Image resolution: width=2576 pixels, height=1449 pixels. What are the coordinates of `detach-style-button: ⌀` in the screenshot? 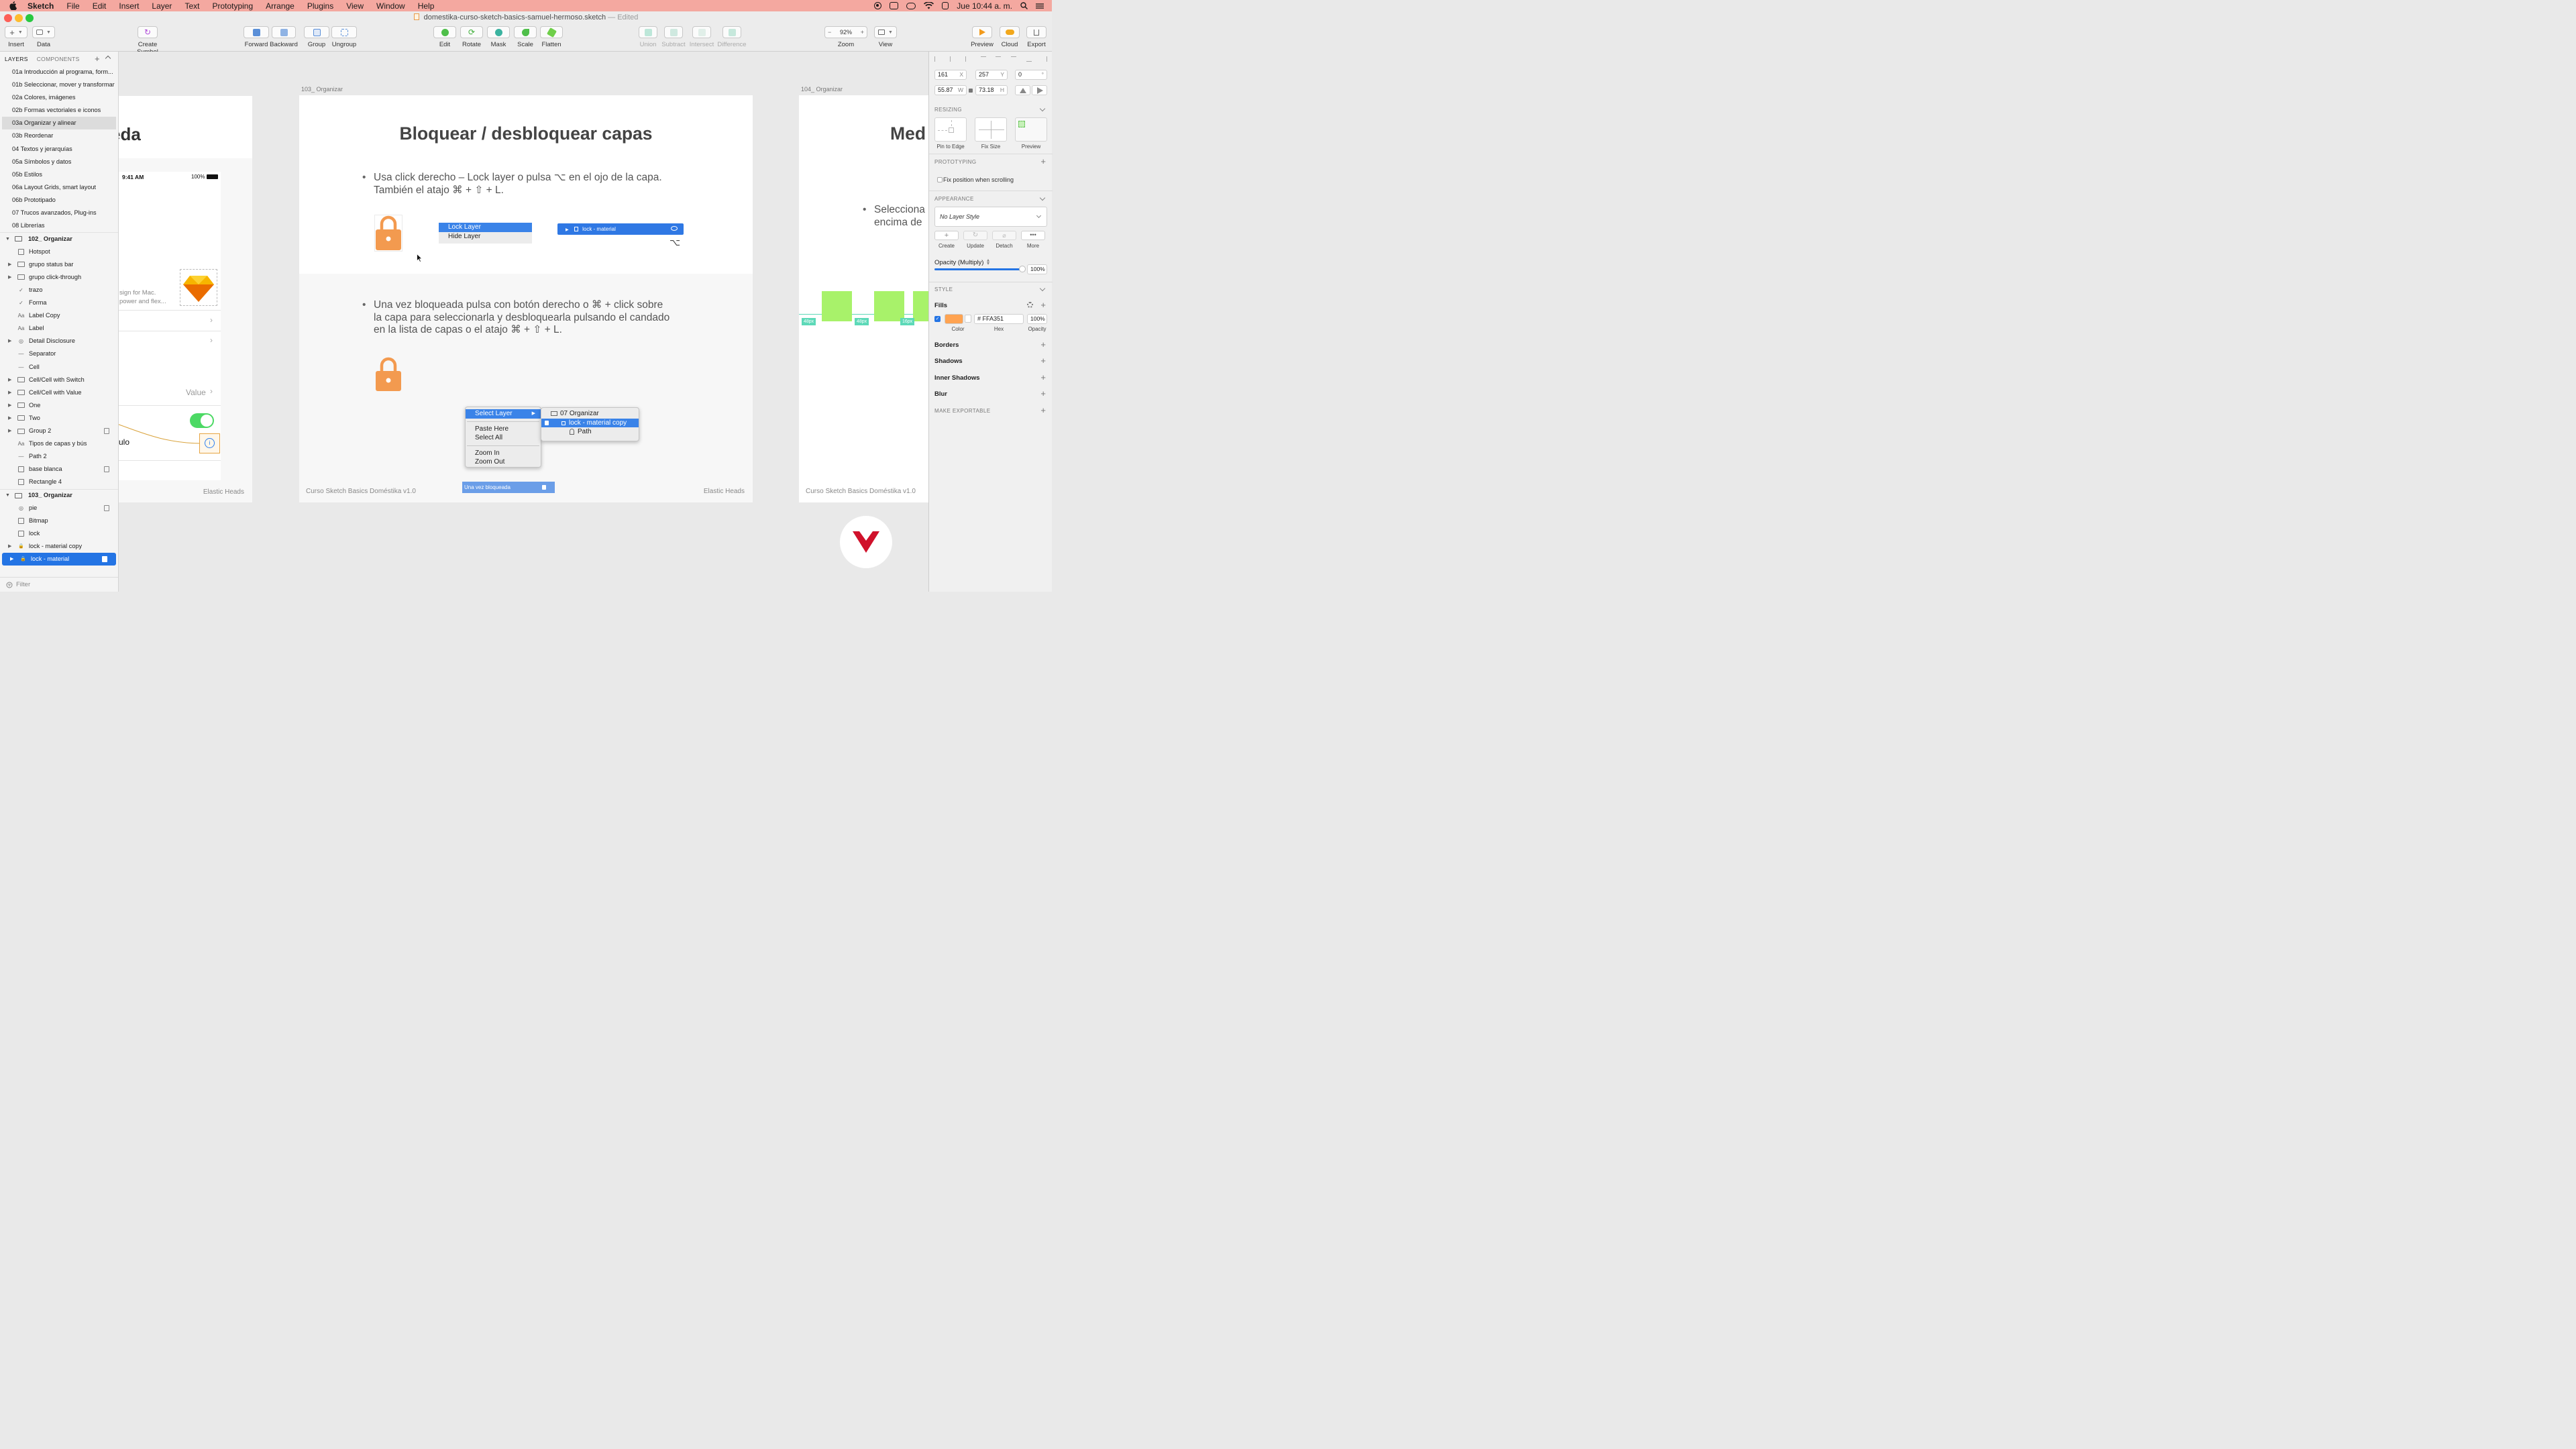 It's located at (1004, 235).